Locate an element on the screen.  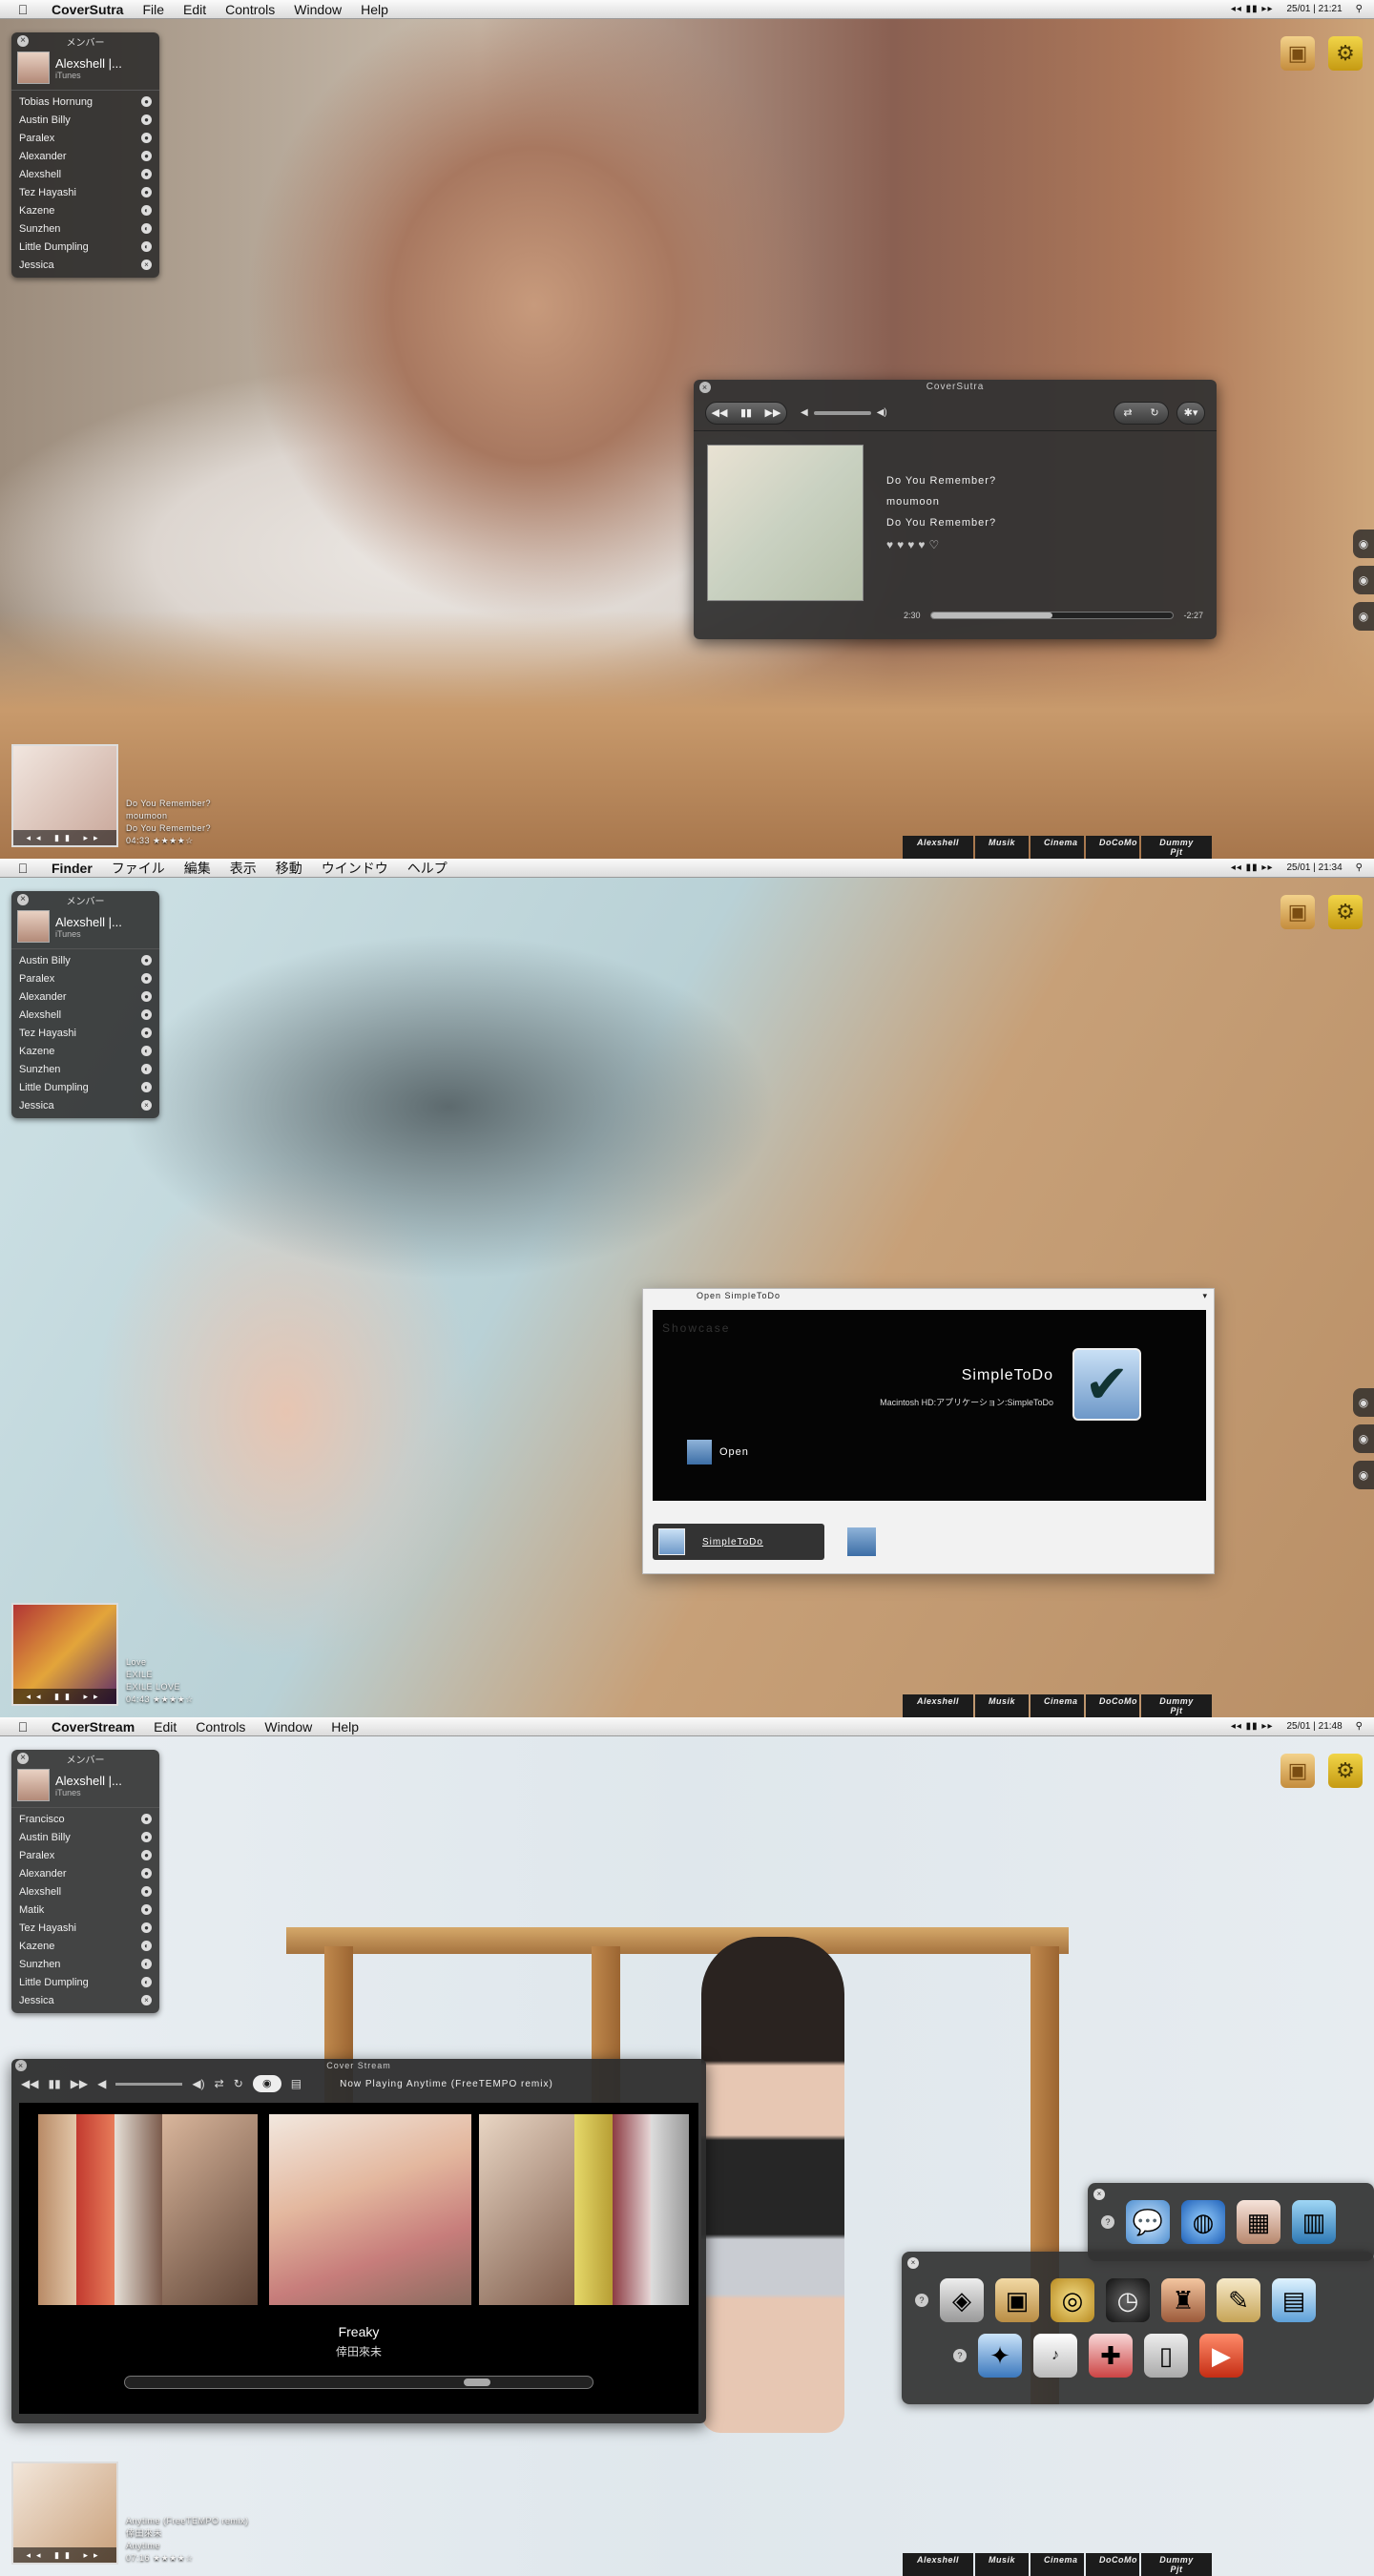
menu-app-name: CoverSutra is located at coordinates (83, 9).